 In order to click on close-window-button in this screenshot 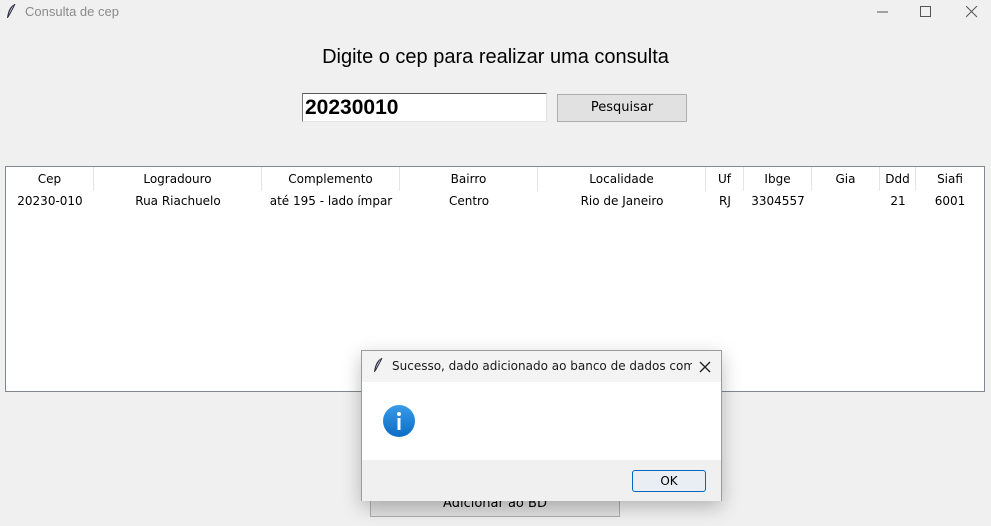, I will do `click(970, 12)`.